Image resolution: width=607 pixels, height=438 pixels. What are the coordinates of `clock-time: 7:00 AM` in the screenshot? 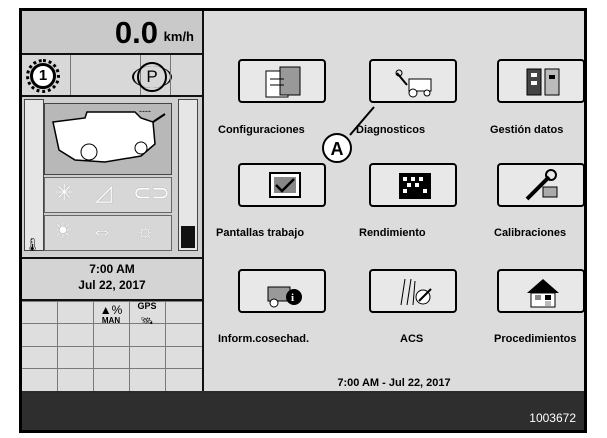 It's located at (112, 269).